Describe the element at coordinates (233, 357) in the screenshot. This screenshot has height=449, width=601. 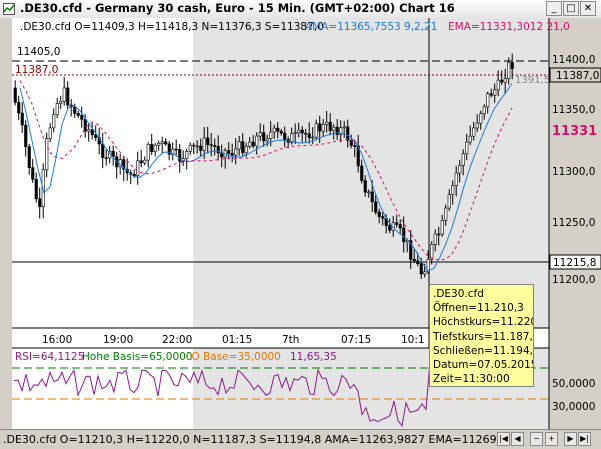
I see `rsi-lo-label: LO Base=35,0000` at that location.